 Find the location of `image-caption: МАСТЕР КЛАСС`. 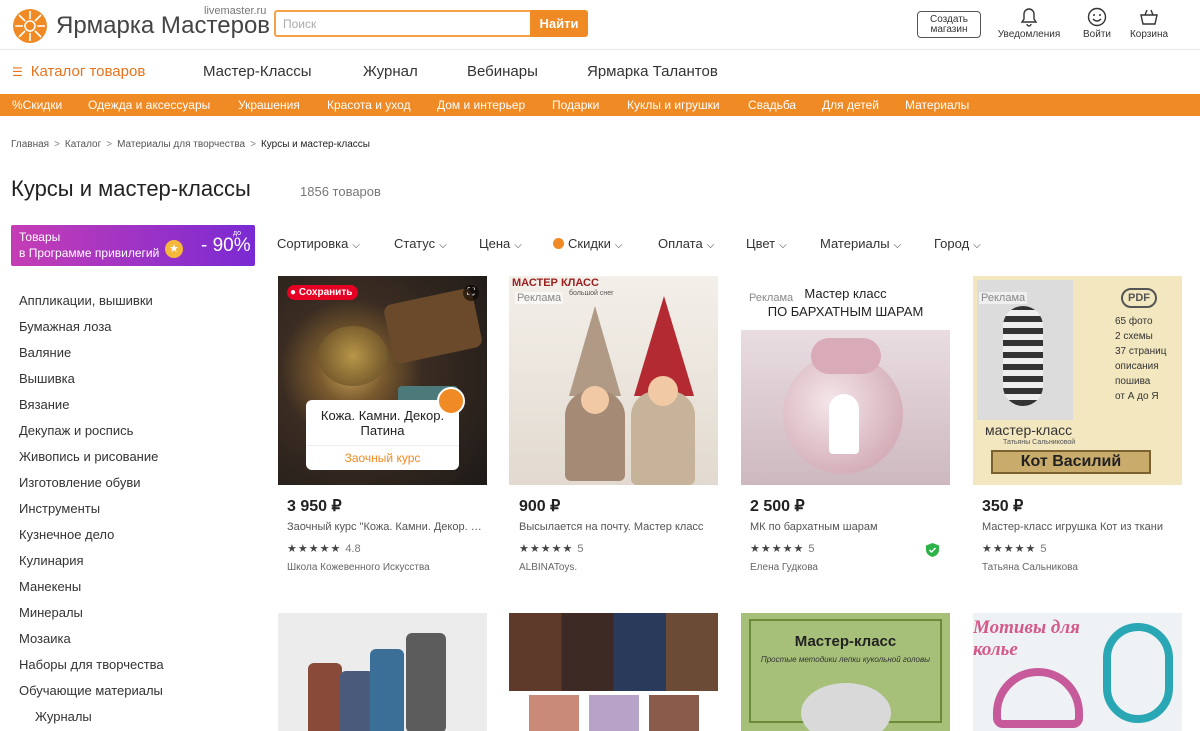

image-caption: МАСТЕР КЛАСС is located at coordinates (555, 283).